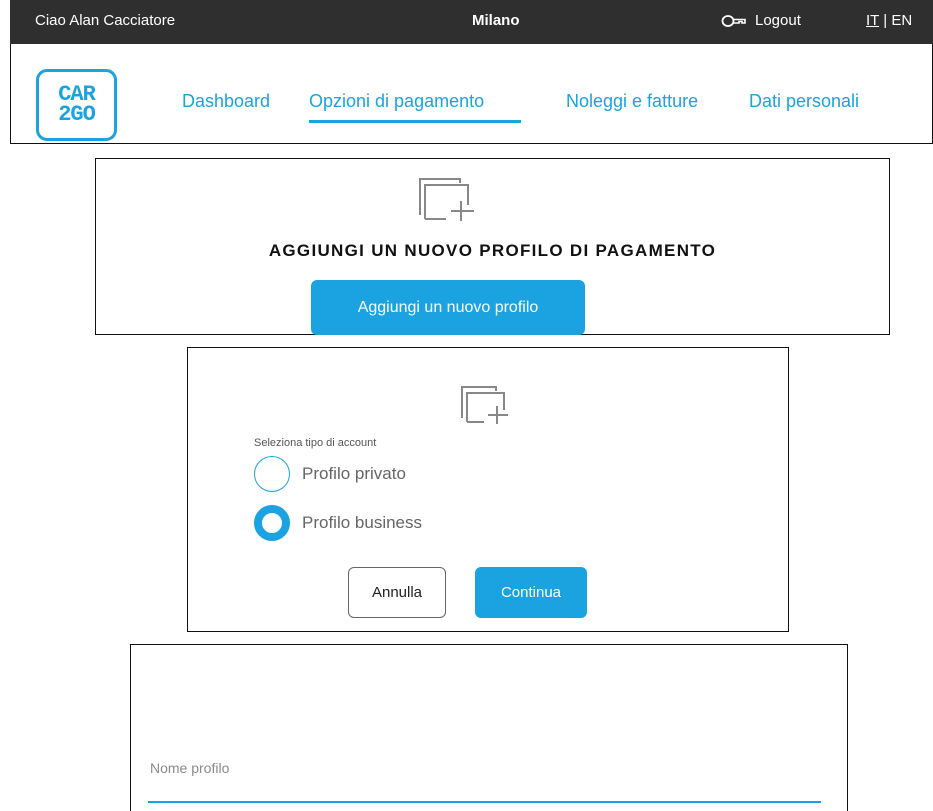 This screenshot has width=933, height=811. Describe the element at coordinates (397, 592) in the screenshot. I see `cancel-button: Annulla` at that location.